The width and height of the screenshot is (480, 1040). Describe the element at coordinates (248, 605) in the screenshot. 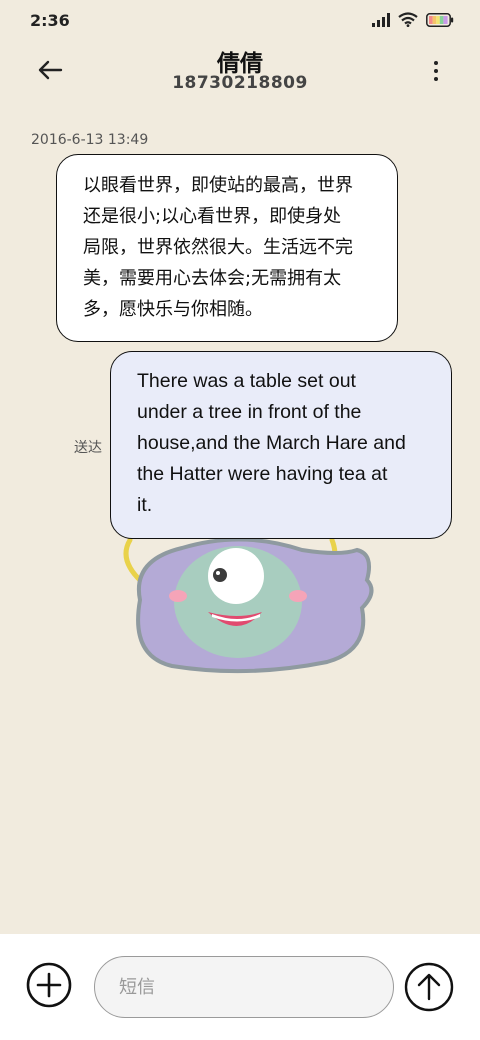

I see `monster-sticker-illustration` at that location.